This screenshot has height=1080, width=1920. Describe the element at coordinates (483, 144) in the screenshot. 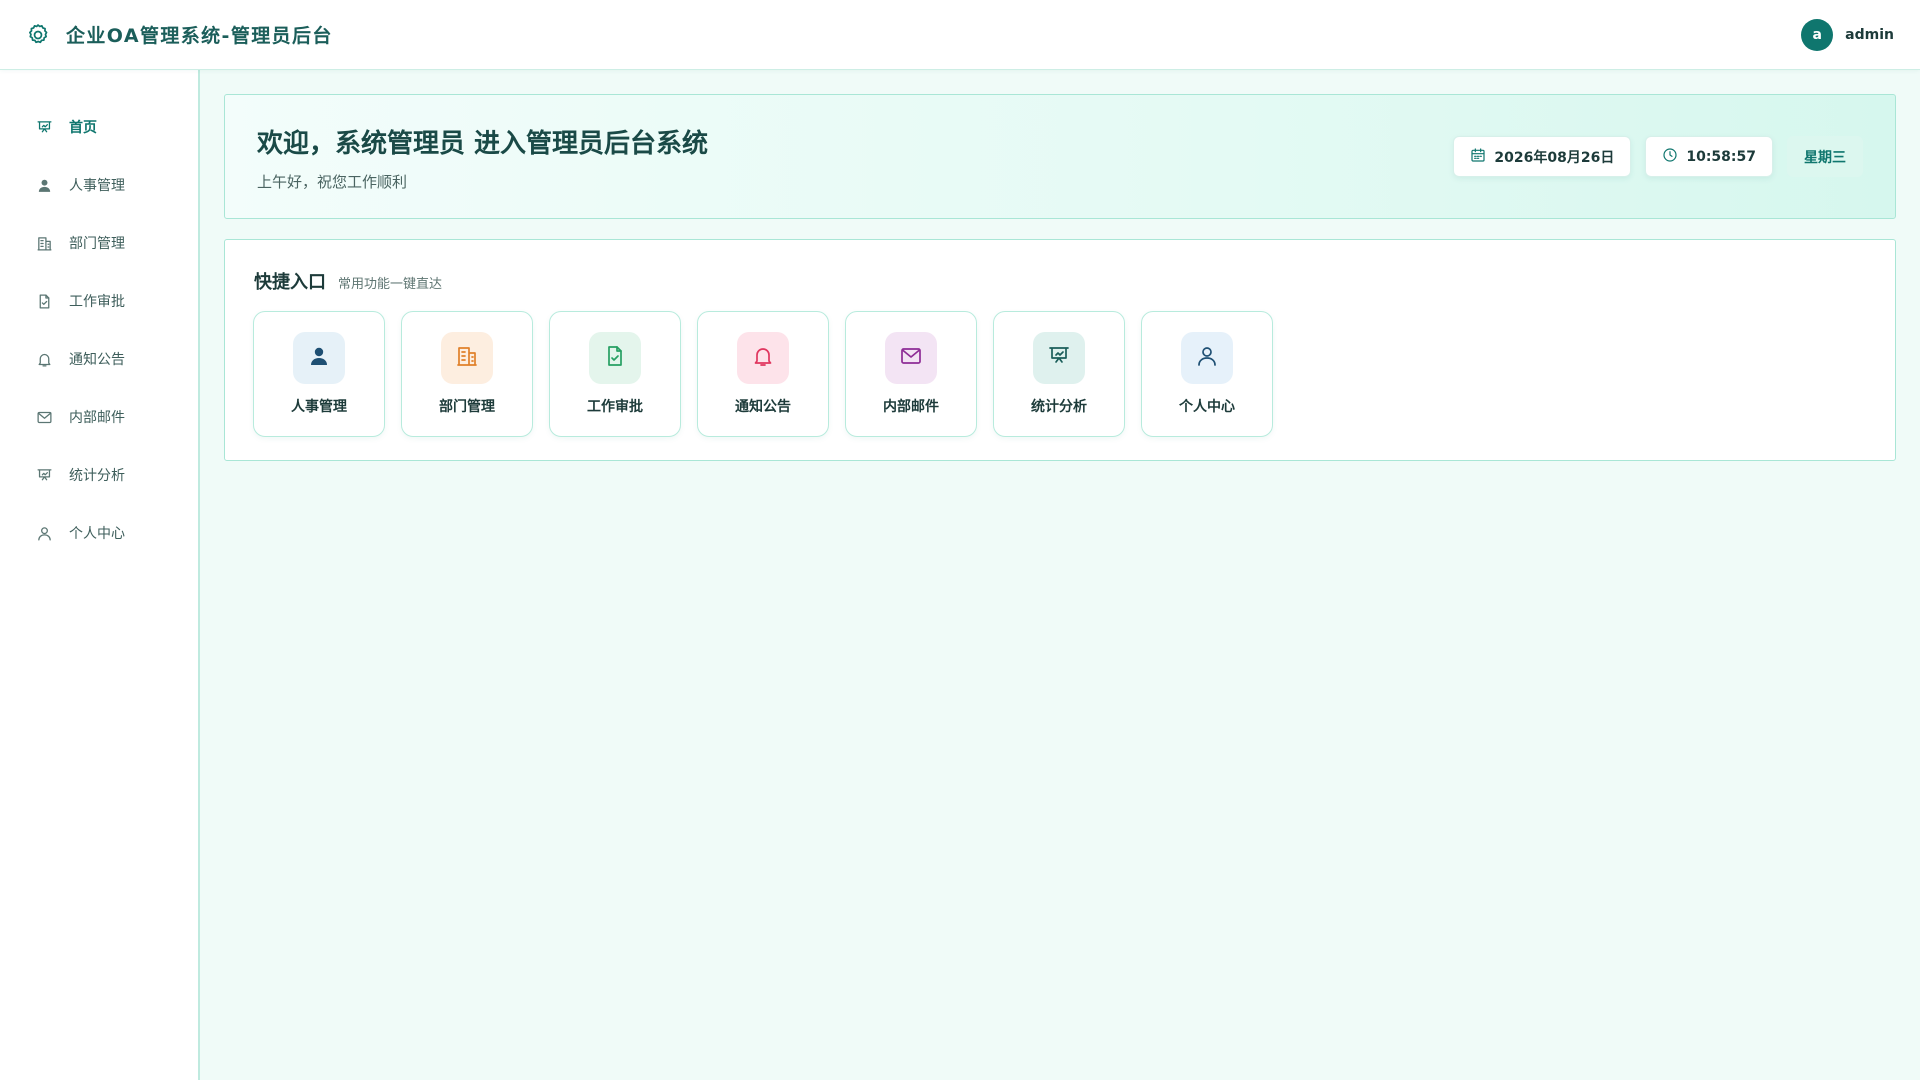

I see `welcome-title: 欢迎，系统管理员 进入管理员后台系统` at that location.